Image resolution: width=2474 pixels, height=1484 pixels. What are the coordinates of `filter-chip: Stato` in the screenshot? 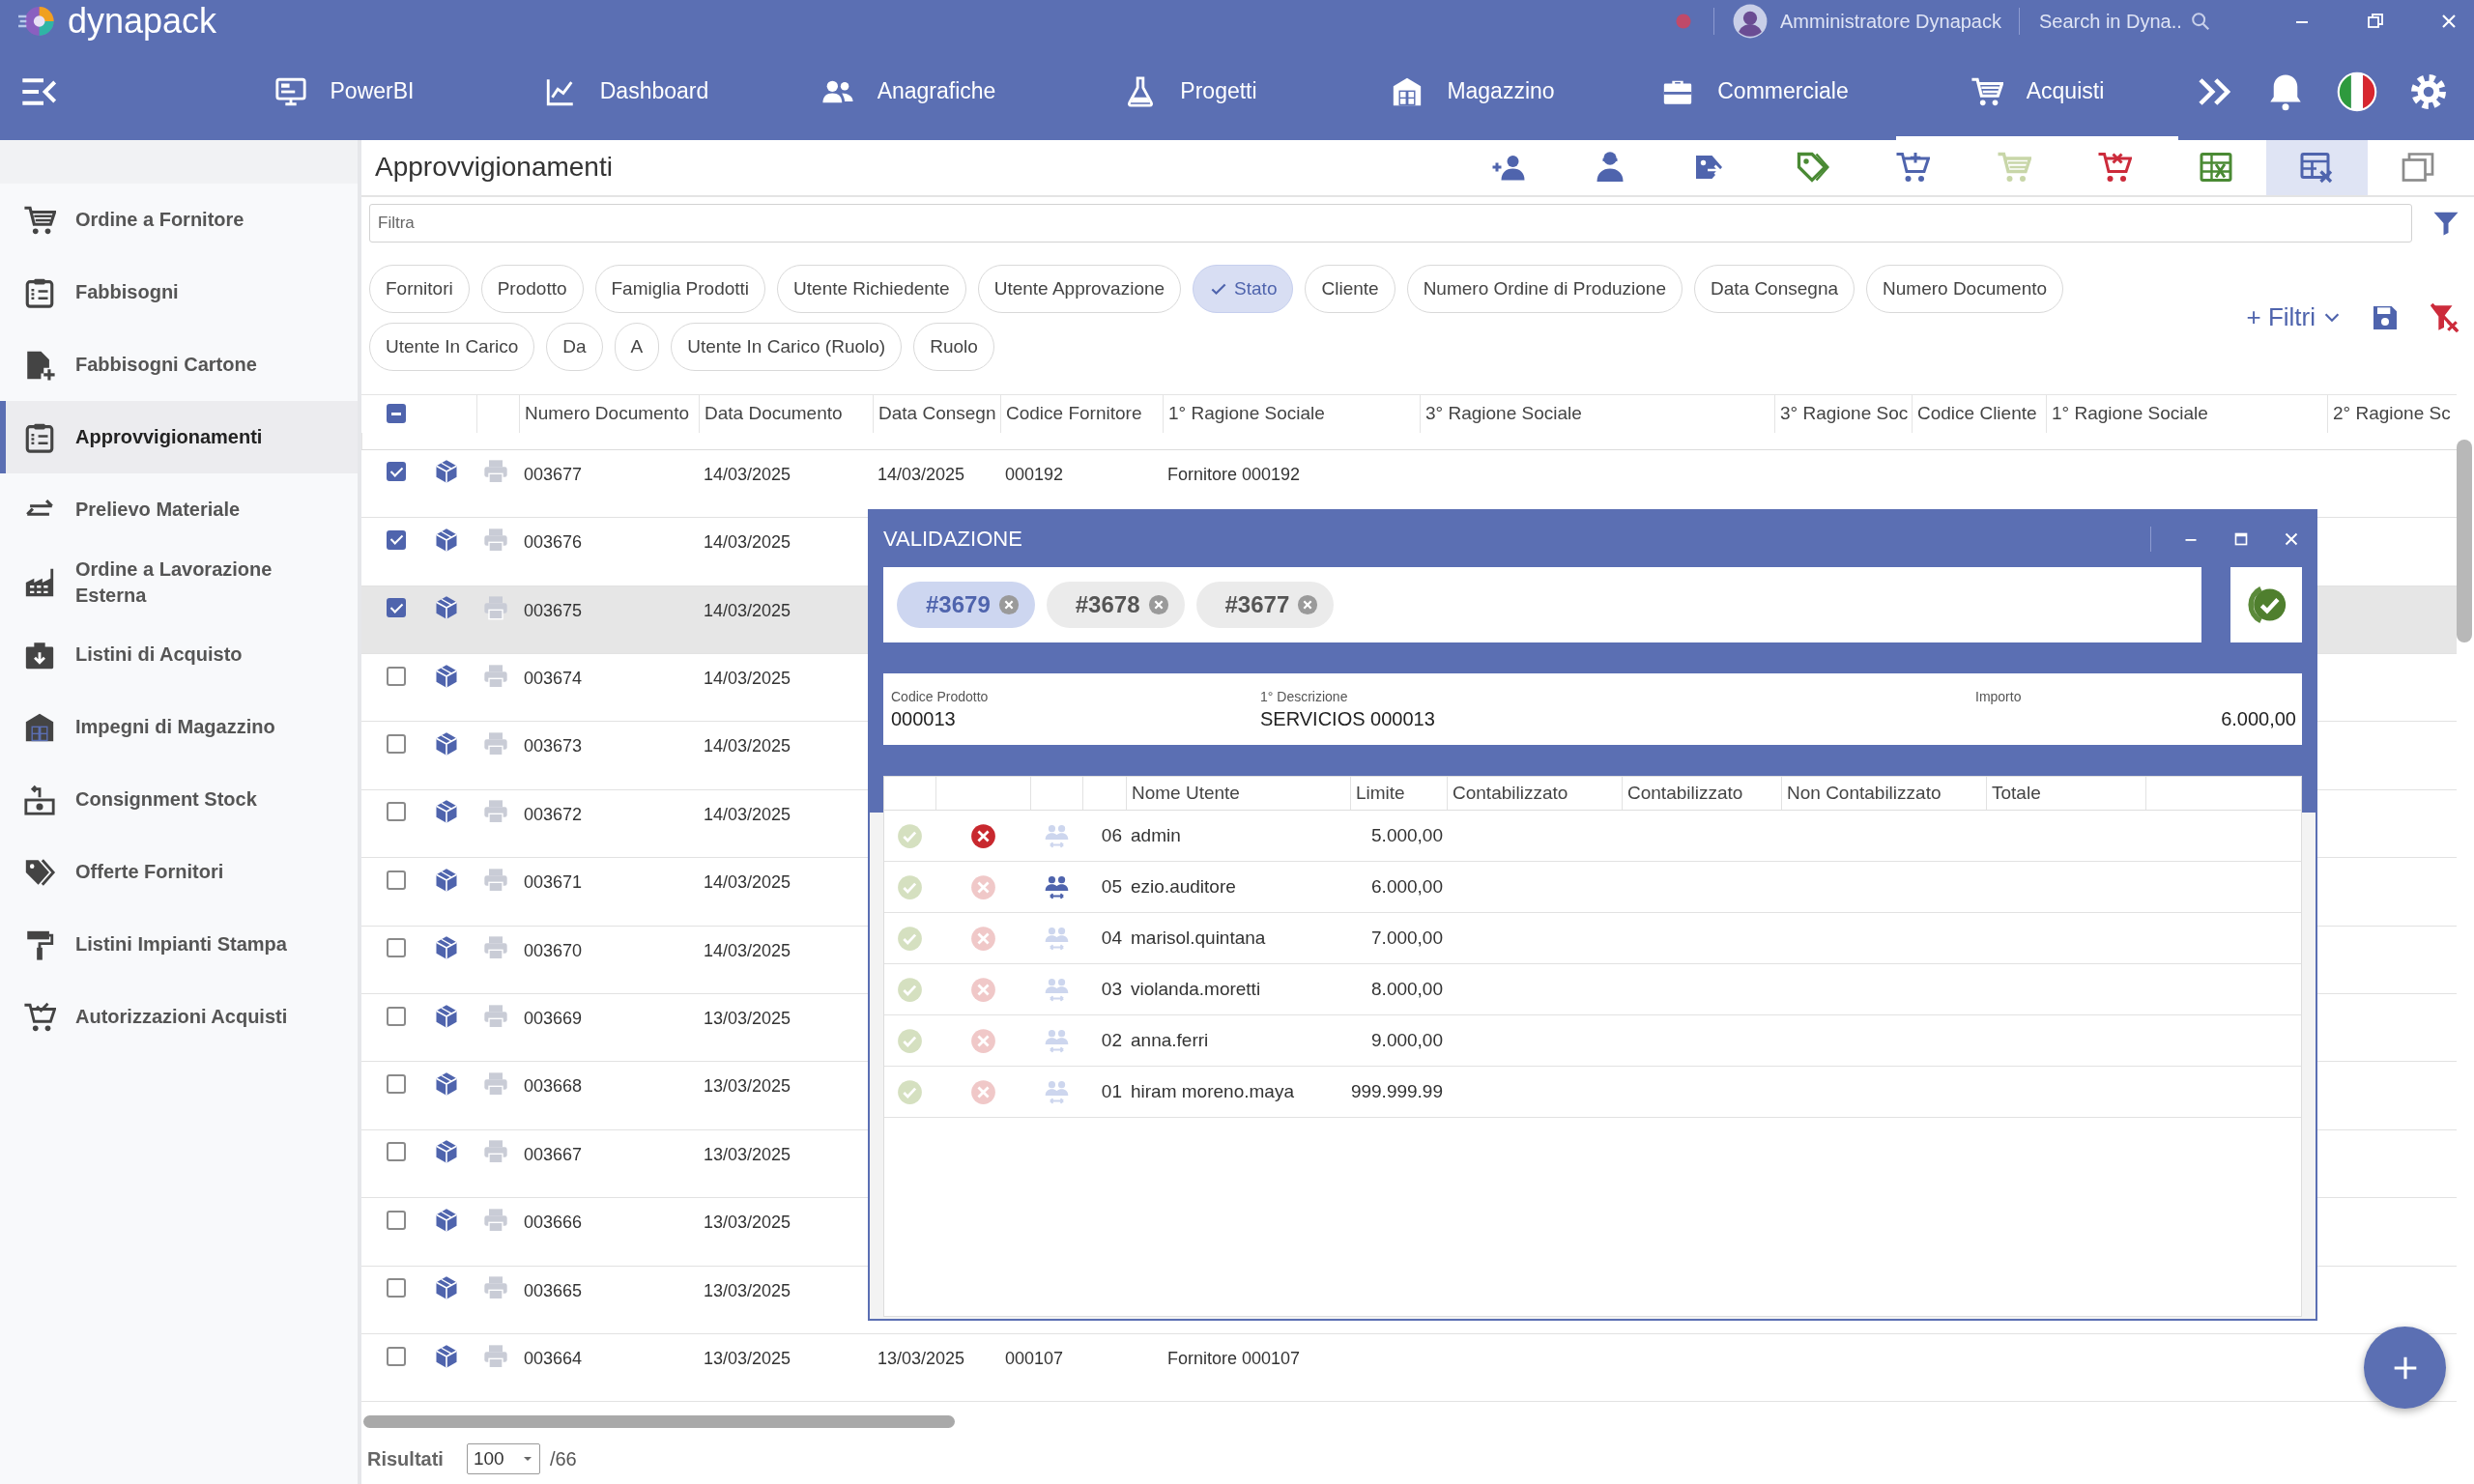 It's located at (1243, 288).